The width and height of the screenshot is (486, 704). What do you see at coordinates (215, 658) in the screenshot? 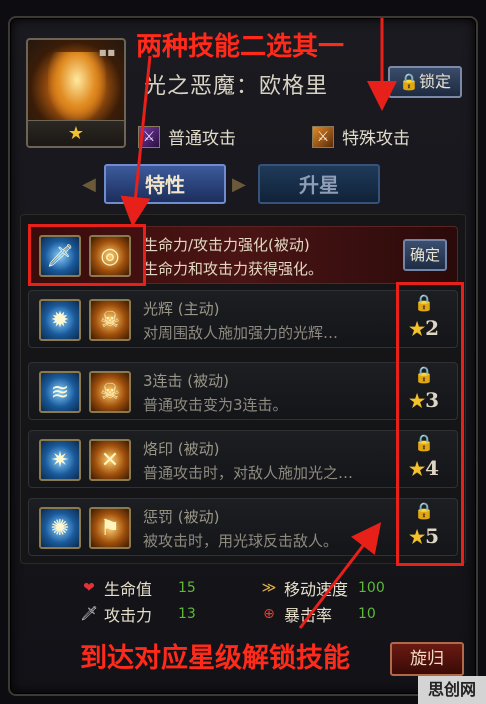
I see `annotation-bottom: 到达对应星级解锁技能` at bounding box center [215, 658].